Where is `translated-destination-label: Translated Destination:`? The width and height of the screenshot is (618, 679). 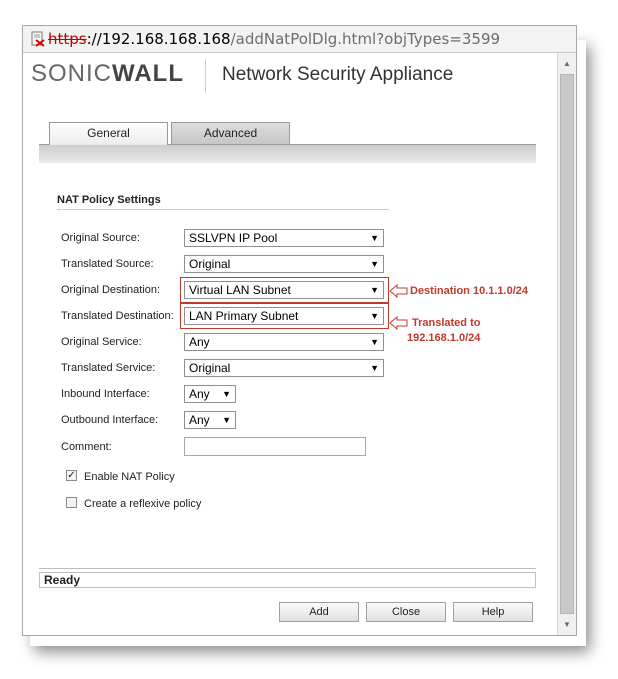
translated-destination-label: Translated Destination: is located at coordinates (117, 316).